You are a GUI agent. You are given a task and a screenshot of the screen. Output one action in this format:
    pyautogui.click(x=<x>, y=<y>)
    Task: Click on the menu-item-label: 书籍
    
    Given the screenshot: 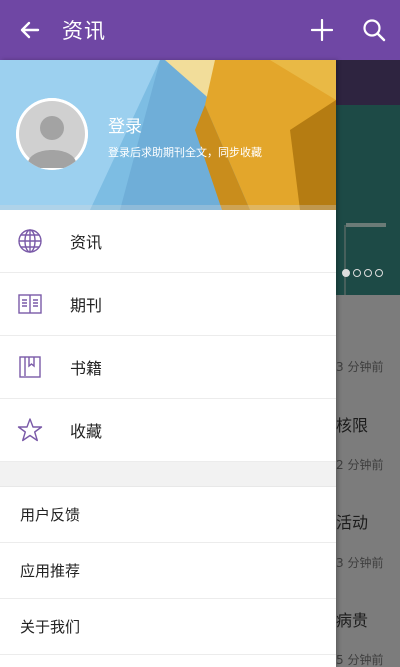 What is the action you would take?
    pyautogui.click(x=86, y=368)
    